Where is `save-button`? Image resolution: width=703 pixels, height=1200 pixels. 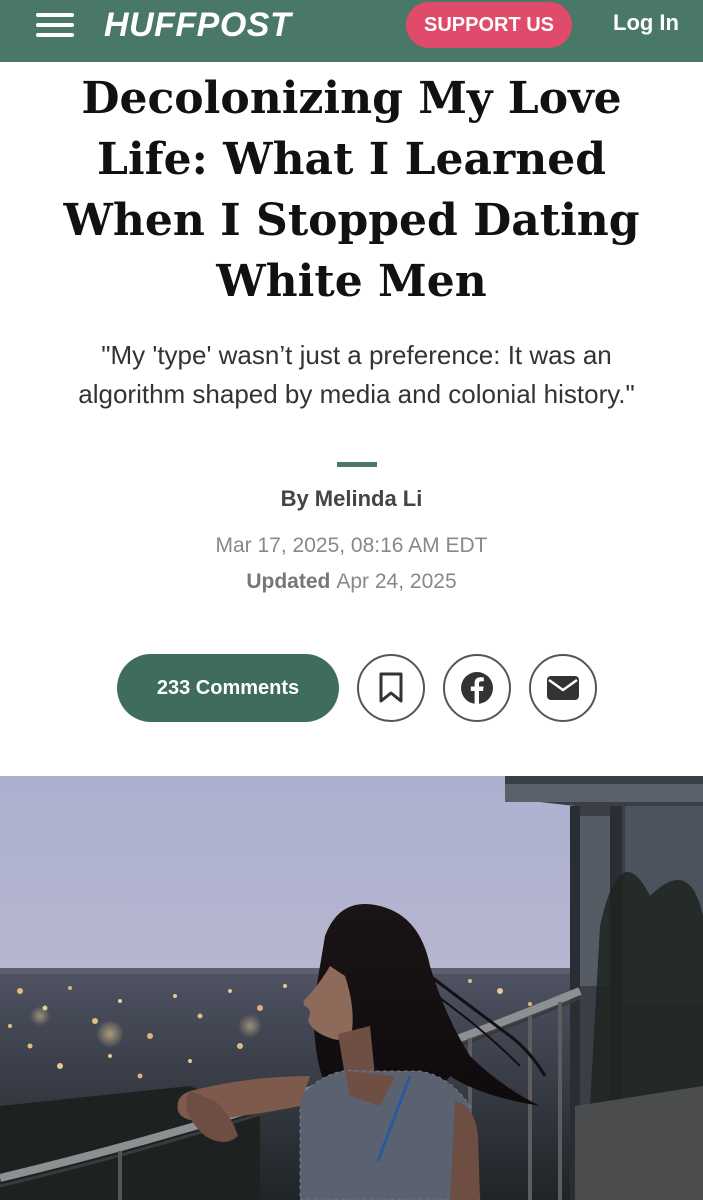
save-button is located at coordinates (391, 688).